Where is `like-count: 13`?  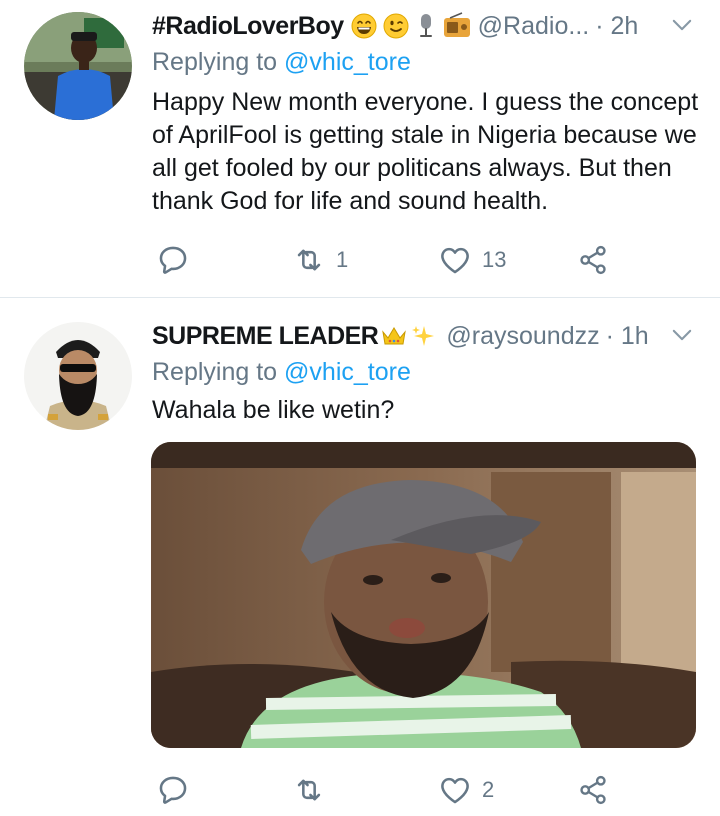
like-count: 13 is located at coordinates (494, 259).